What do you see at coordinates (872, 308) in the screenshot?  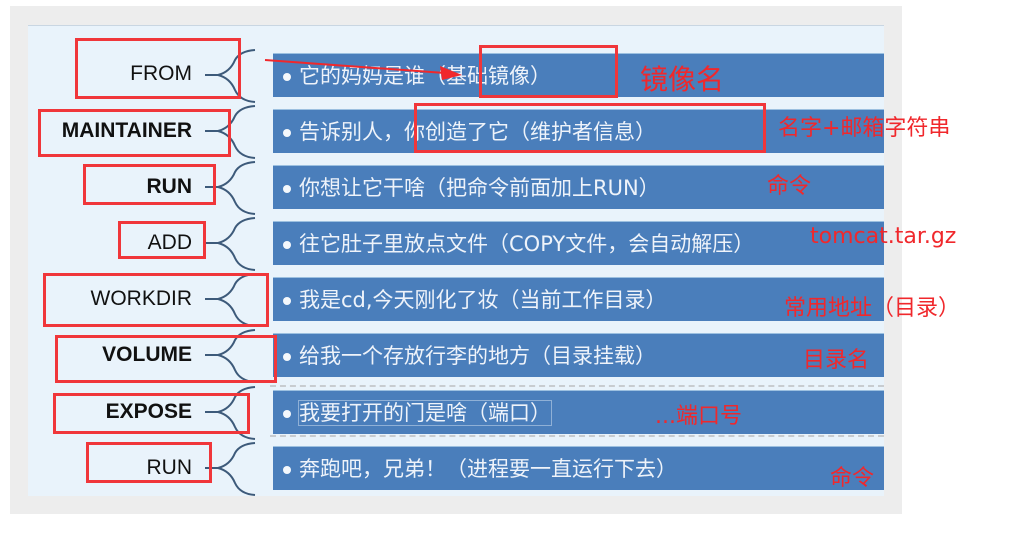 I see `annotation-workdir: 常用地址（目录）` at bounding box center [872, 308].